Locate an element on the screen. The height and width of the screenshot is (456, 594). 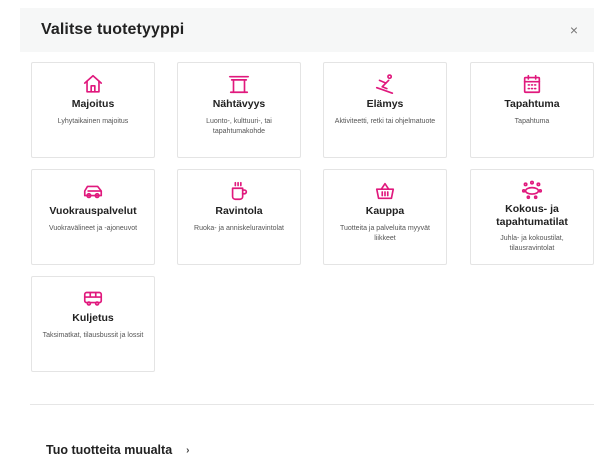
card-title: Nähtävyys is located at coordinates (239, 104).